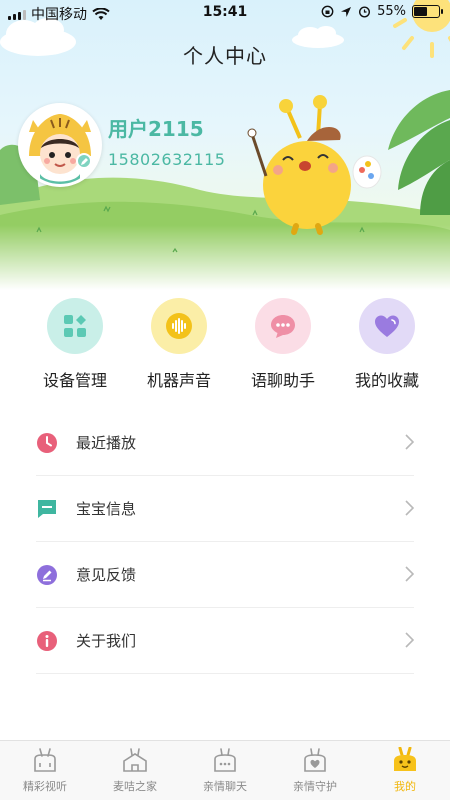  What do you see at coordinates (225, 443) in the screenshot?
I see `menu-item-recent-play: 最近播放` at bounding box center [225, 443].